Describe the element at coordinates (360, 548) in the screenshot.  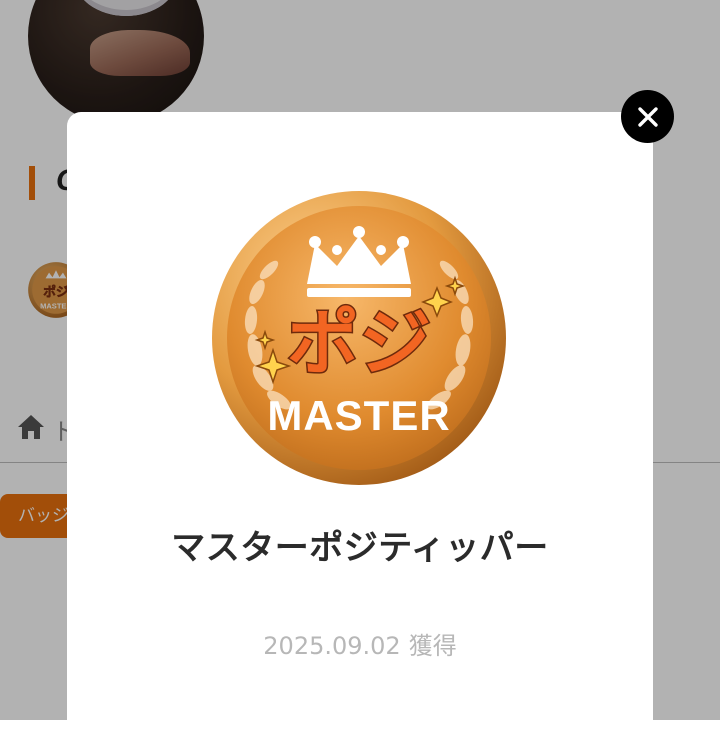
I see `badge-title: マスターポジティッパー` at that location.